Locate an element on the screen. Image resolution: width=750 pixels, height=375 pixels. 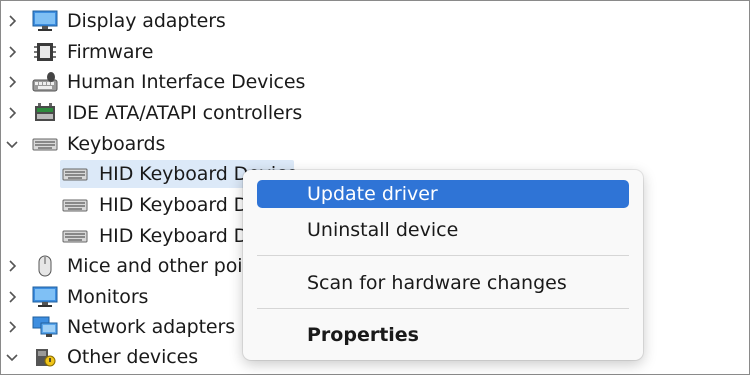
tree-item-label: IDE ATA/ATAPI controllers is located at coordinates (185, 113).